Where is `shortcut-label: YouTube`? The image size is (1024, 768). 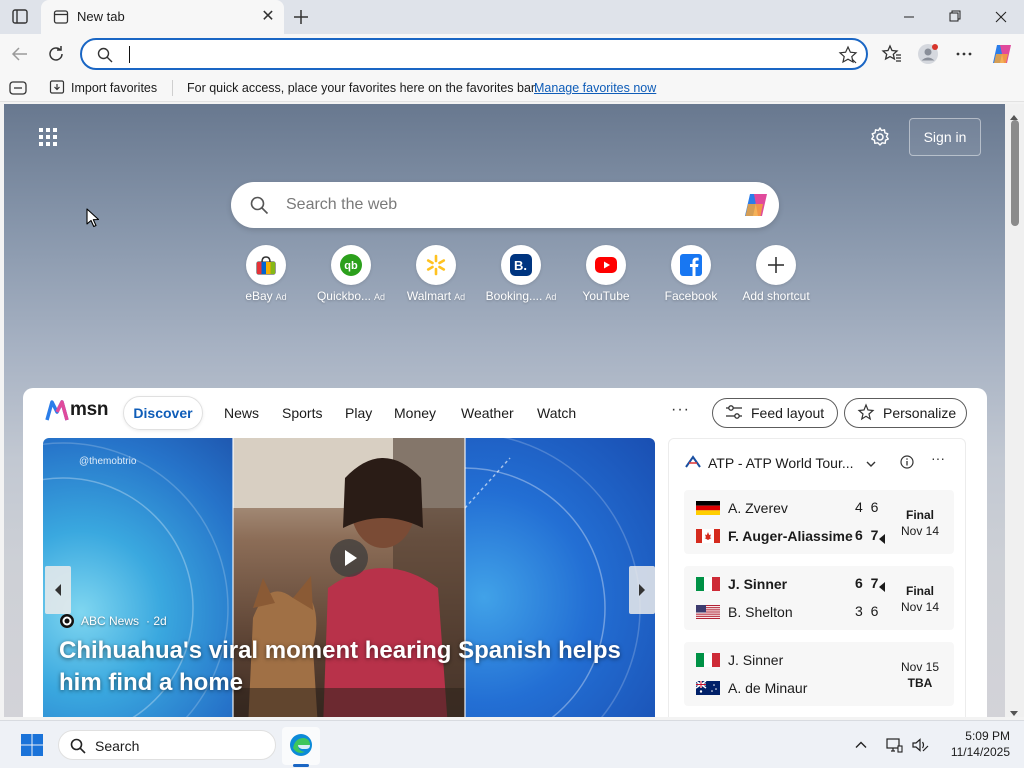
shortcut-label: YouTube is located at coordinates (606, 296).